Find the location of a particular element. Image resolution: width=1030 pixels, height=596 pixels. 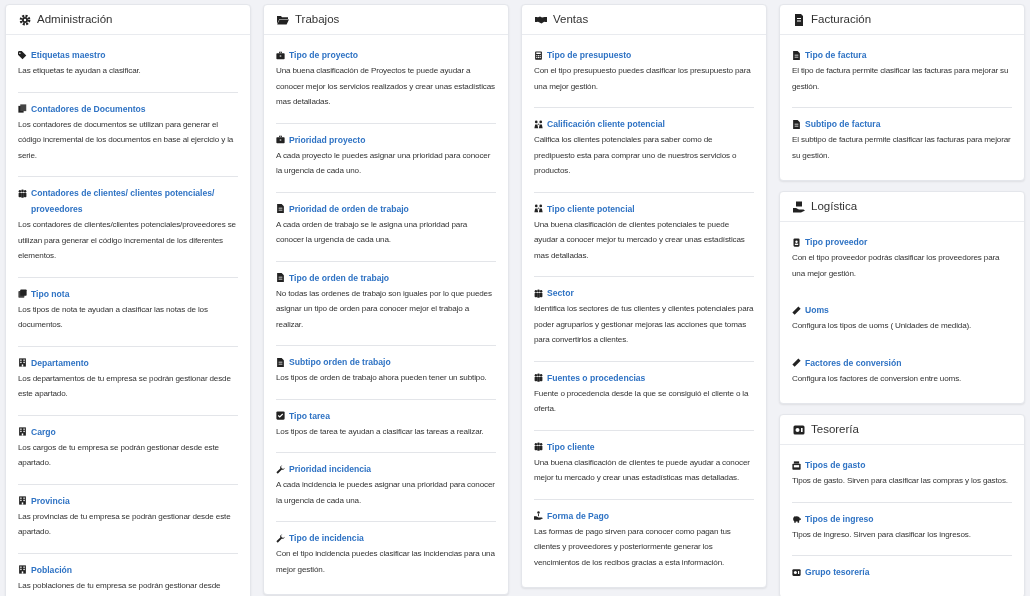

config-link: Departamento is located at coordinates (60, 362).